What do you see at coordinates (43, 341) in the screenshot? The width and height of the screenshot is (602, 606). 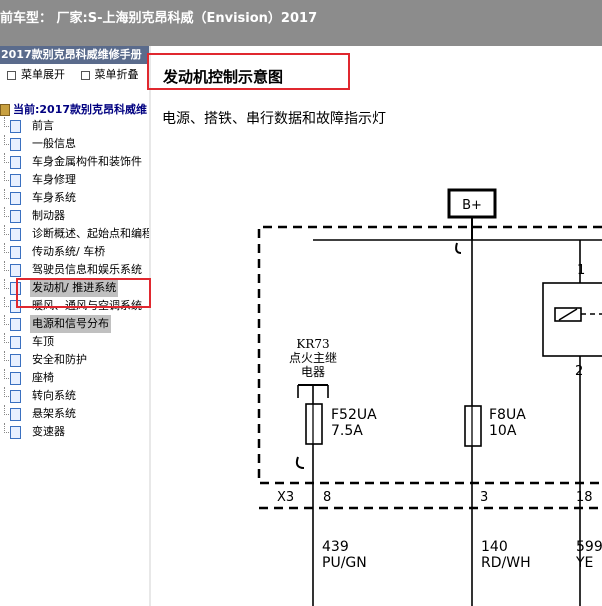 I see `sidebar-item-label: 车顶` at bounding box center [43, 341].